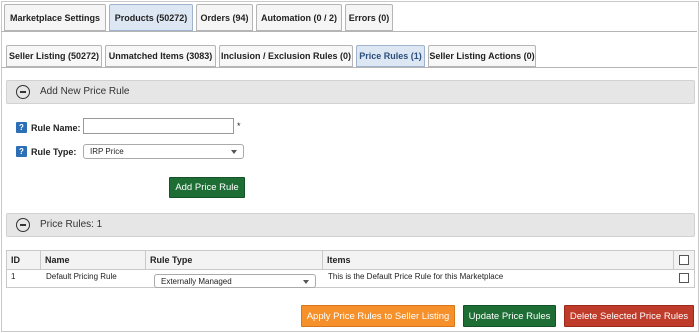 This screenshot has height=333, width=700. What do you see at coordinates (349, 31) in the screenshot?
I see `top-tabs-divider` at bounding box center [349, 31].